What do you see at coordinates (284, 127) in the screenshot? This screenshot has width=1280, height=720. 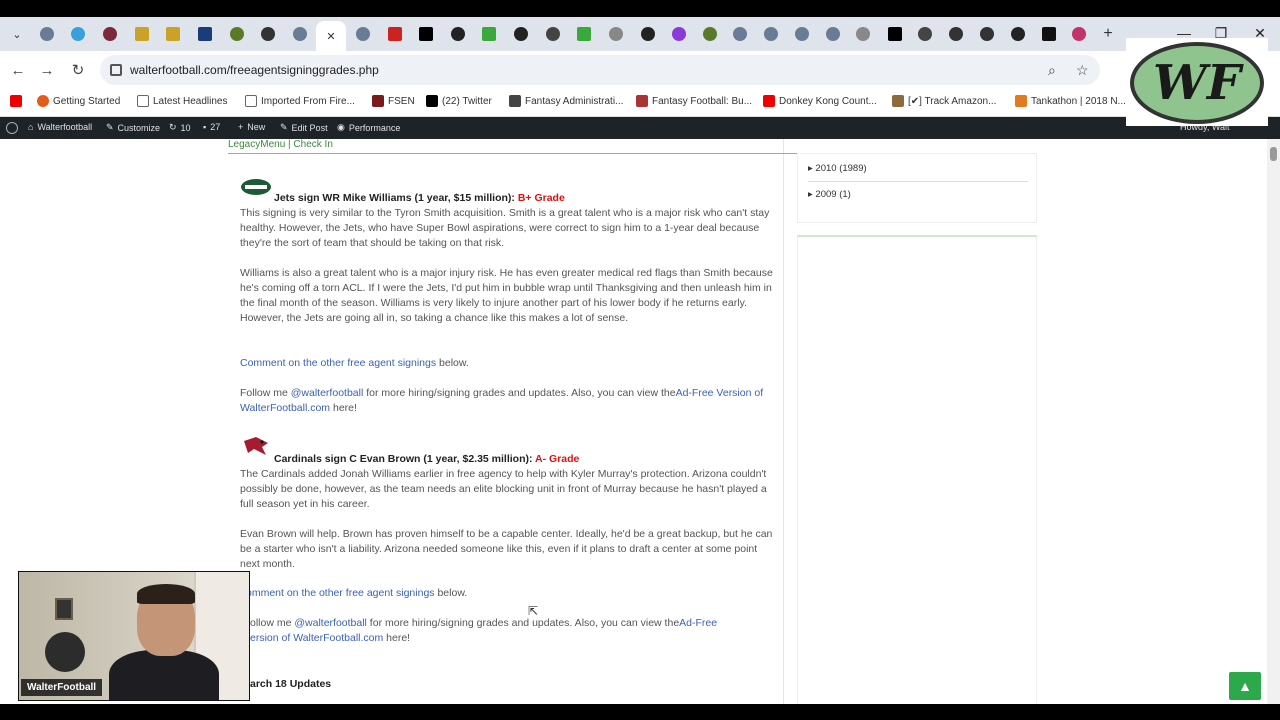 I see `pencil-icon: ✎` at bounding box center [284, 127].